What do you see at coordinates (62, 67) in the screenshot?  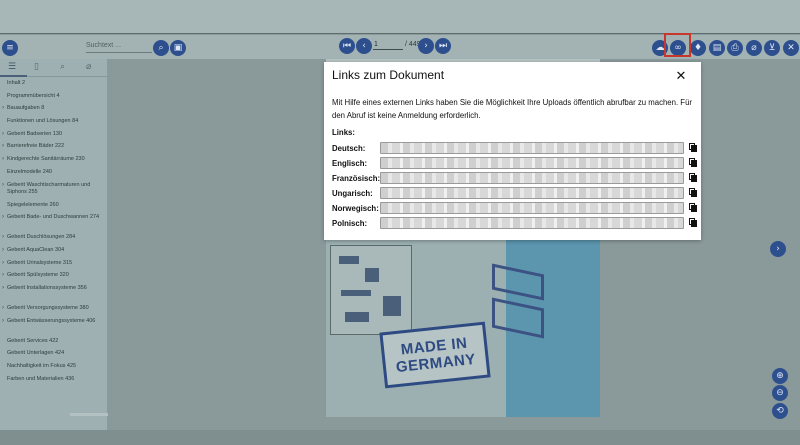 I see `search-tab-icon: ⌕` at bounding box center [62, 67].